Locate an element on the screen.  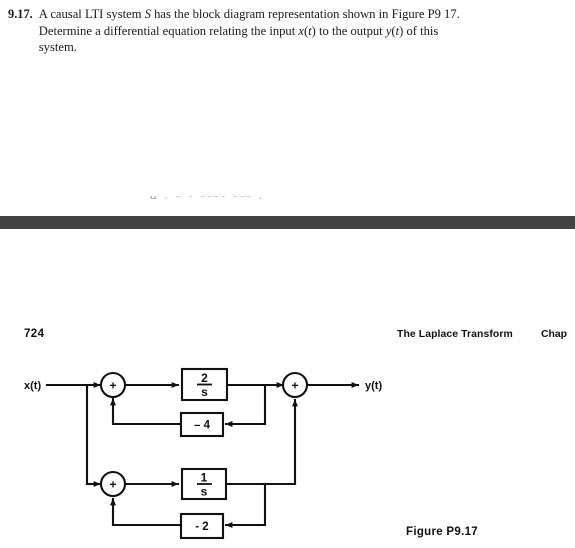
block-integrator-1s-numerator: 1 is located at coordinates (204, 478).